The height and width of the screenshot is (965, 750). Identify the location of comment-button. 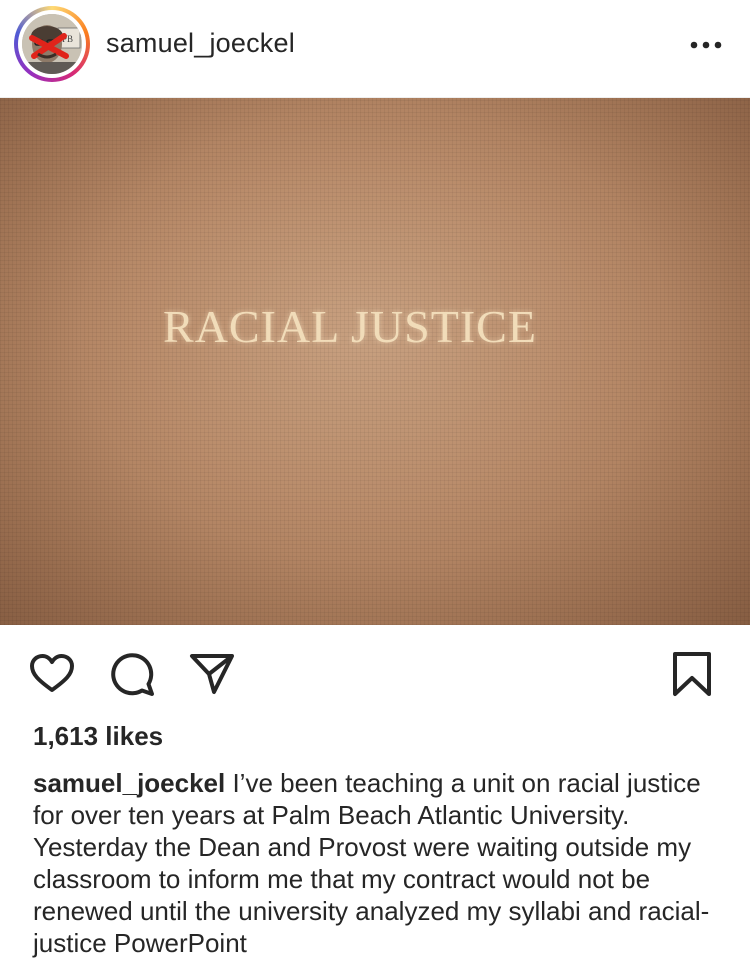
(132, 674).